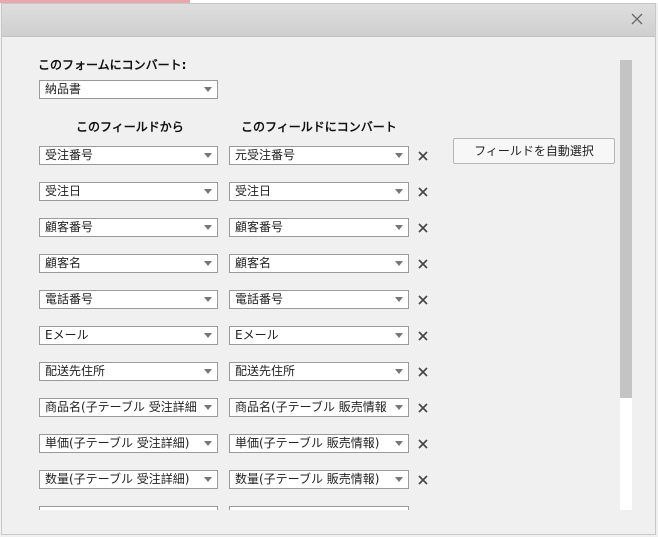 This screenshot has width=658, height=537. I want to click on target-form-label: このフォームにコンバート:, so click(112, 65).